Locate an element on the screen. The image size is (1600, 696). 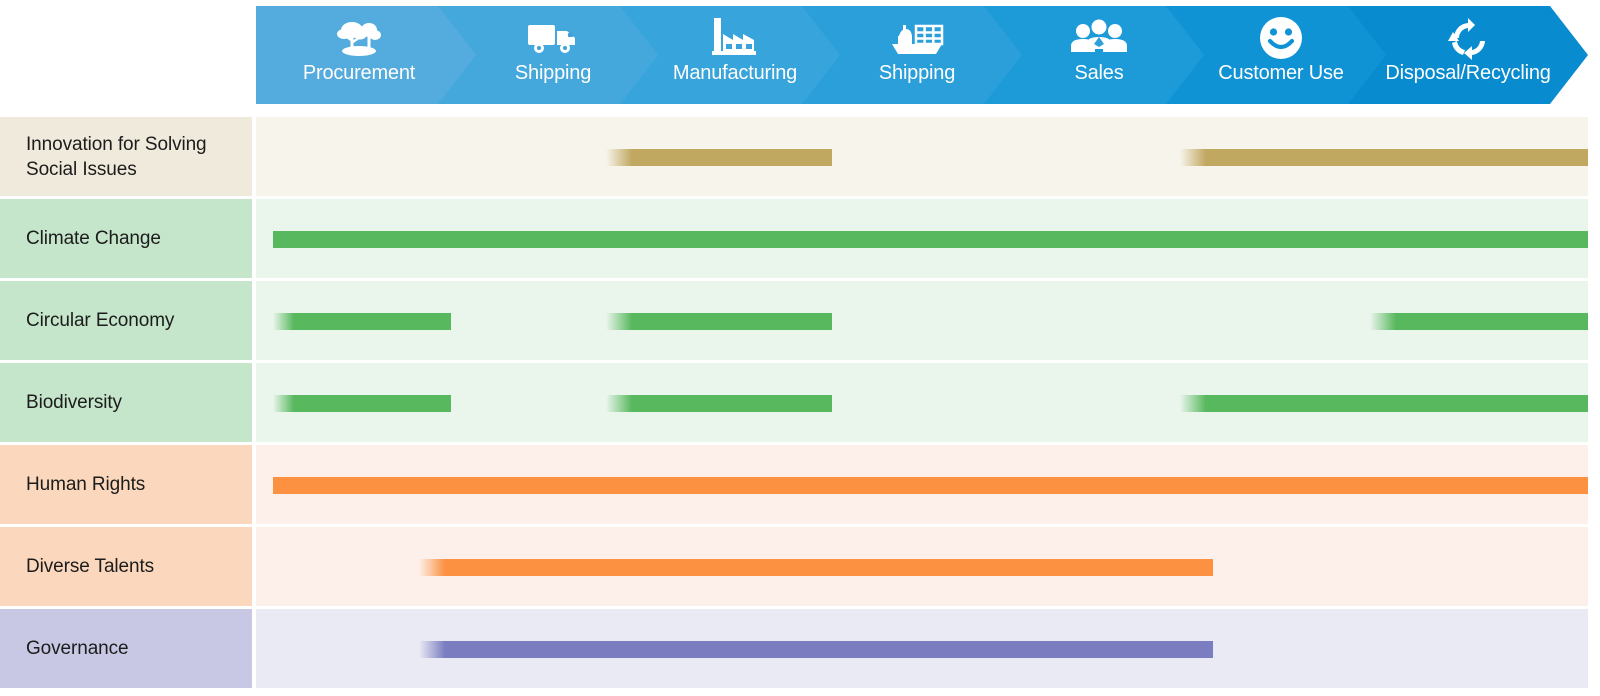
topic-row: Climate Change is located at coordinates (800, 238).